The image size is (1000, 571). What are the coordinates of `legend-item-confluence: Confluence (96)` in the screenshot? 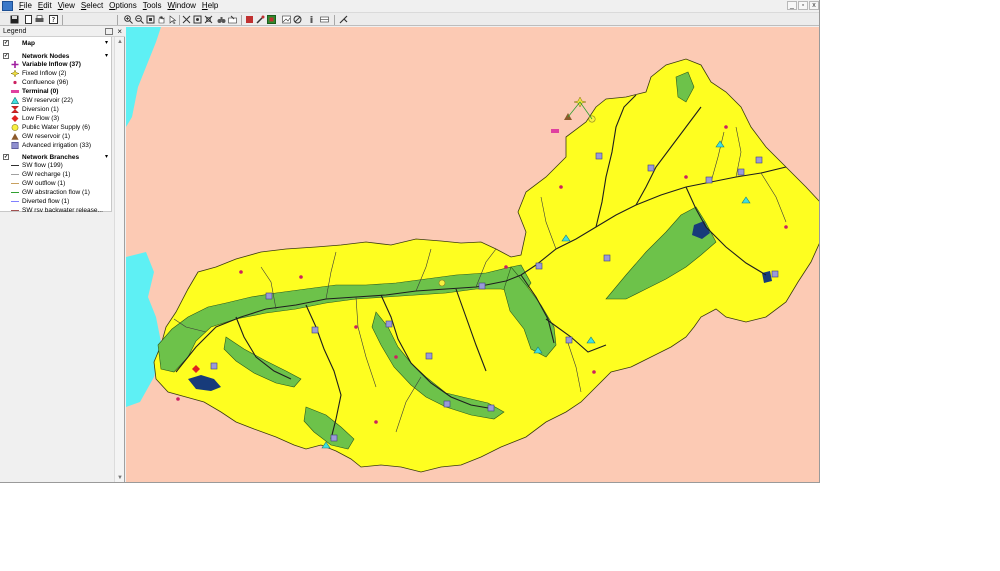 It's located at (56, 82).